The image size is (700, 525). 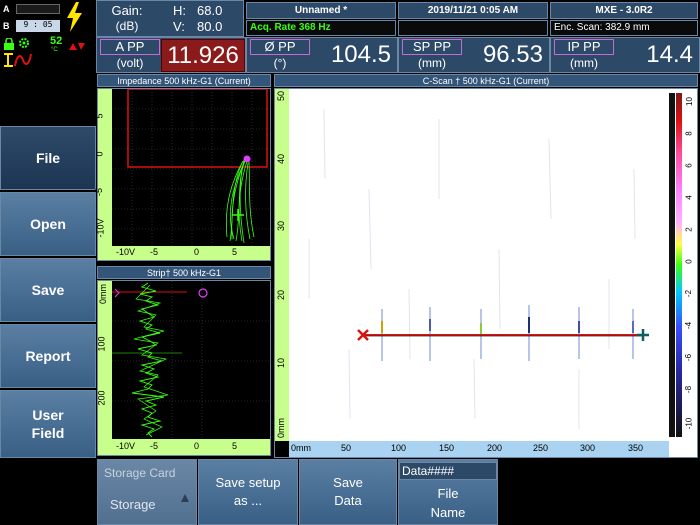 I want to click on file-name-button: Data#### File Name, so click(x=448, y=492).